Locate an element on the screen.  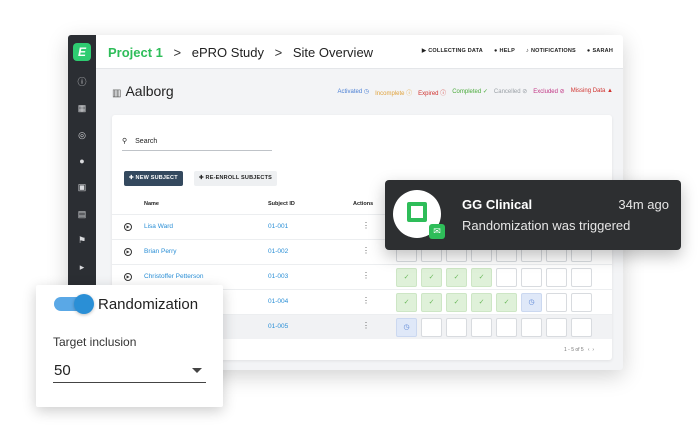
subject-name: Lisa Ward is located at coordinates (158, 226).